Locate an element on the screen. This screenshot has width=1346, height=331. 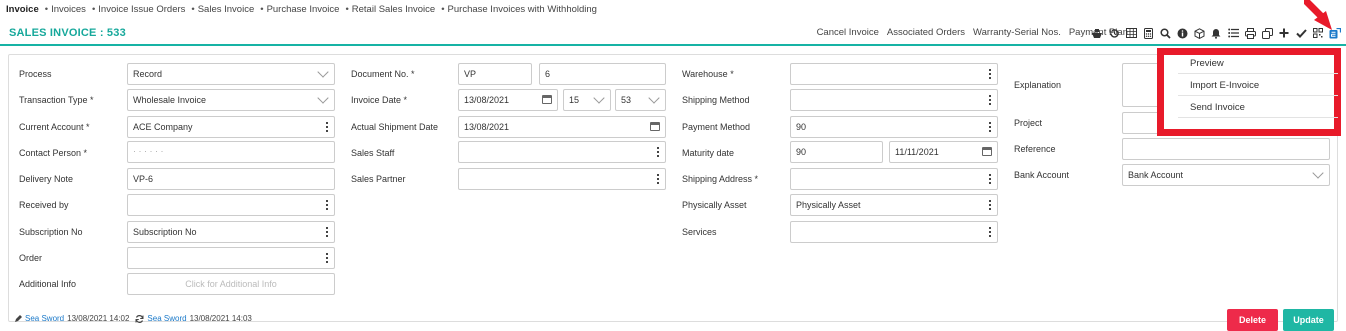
invoice-hour-select: 15 is located at coordinates (587, 100).